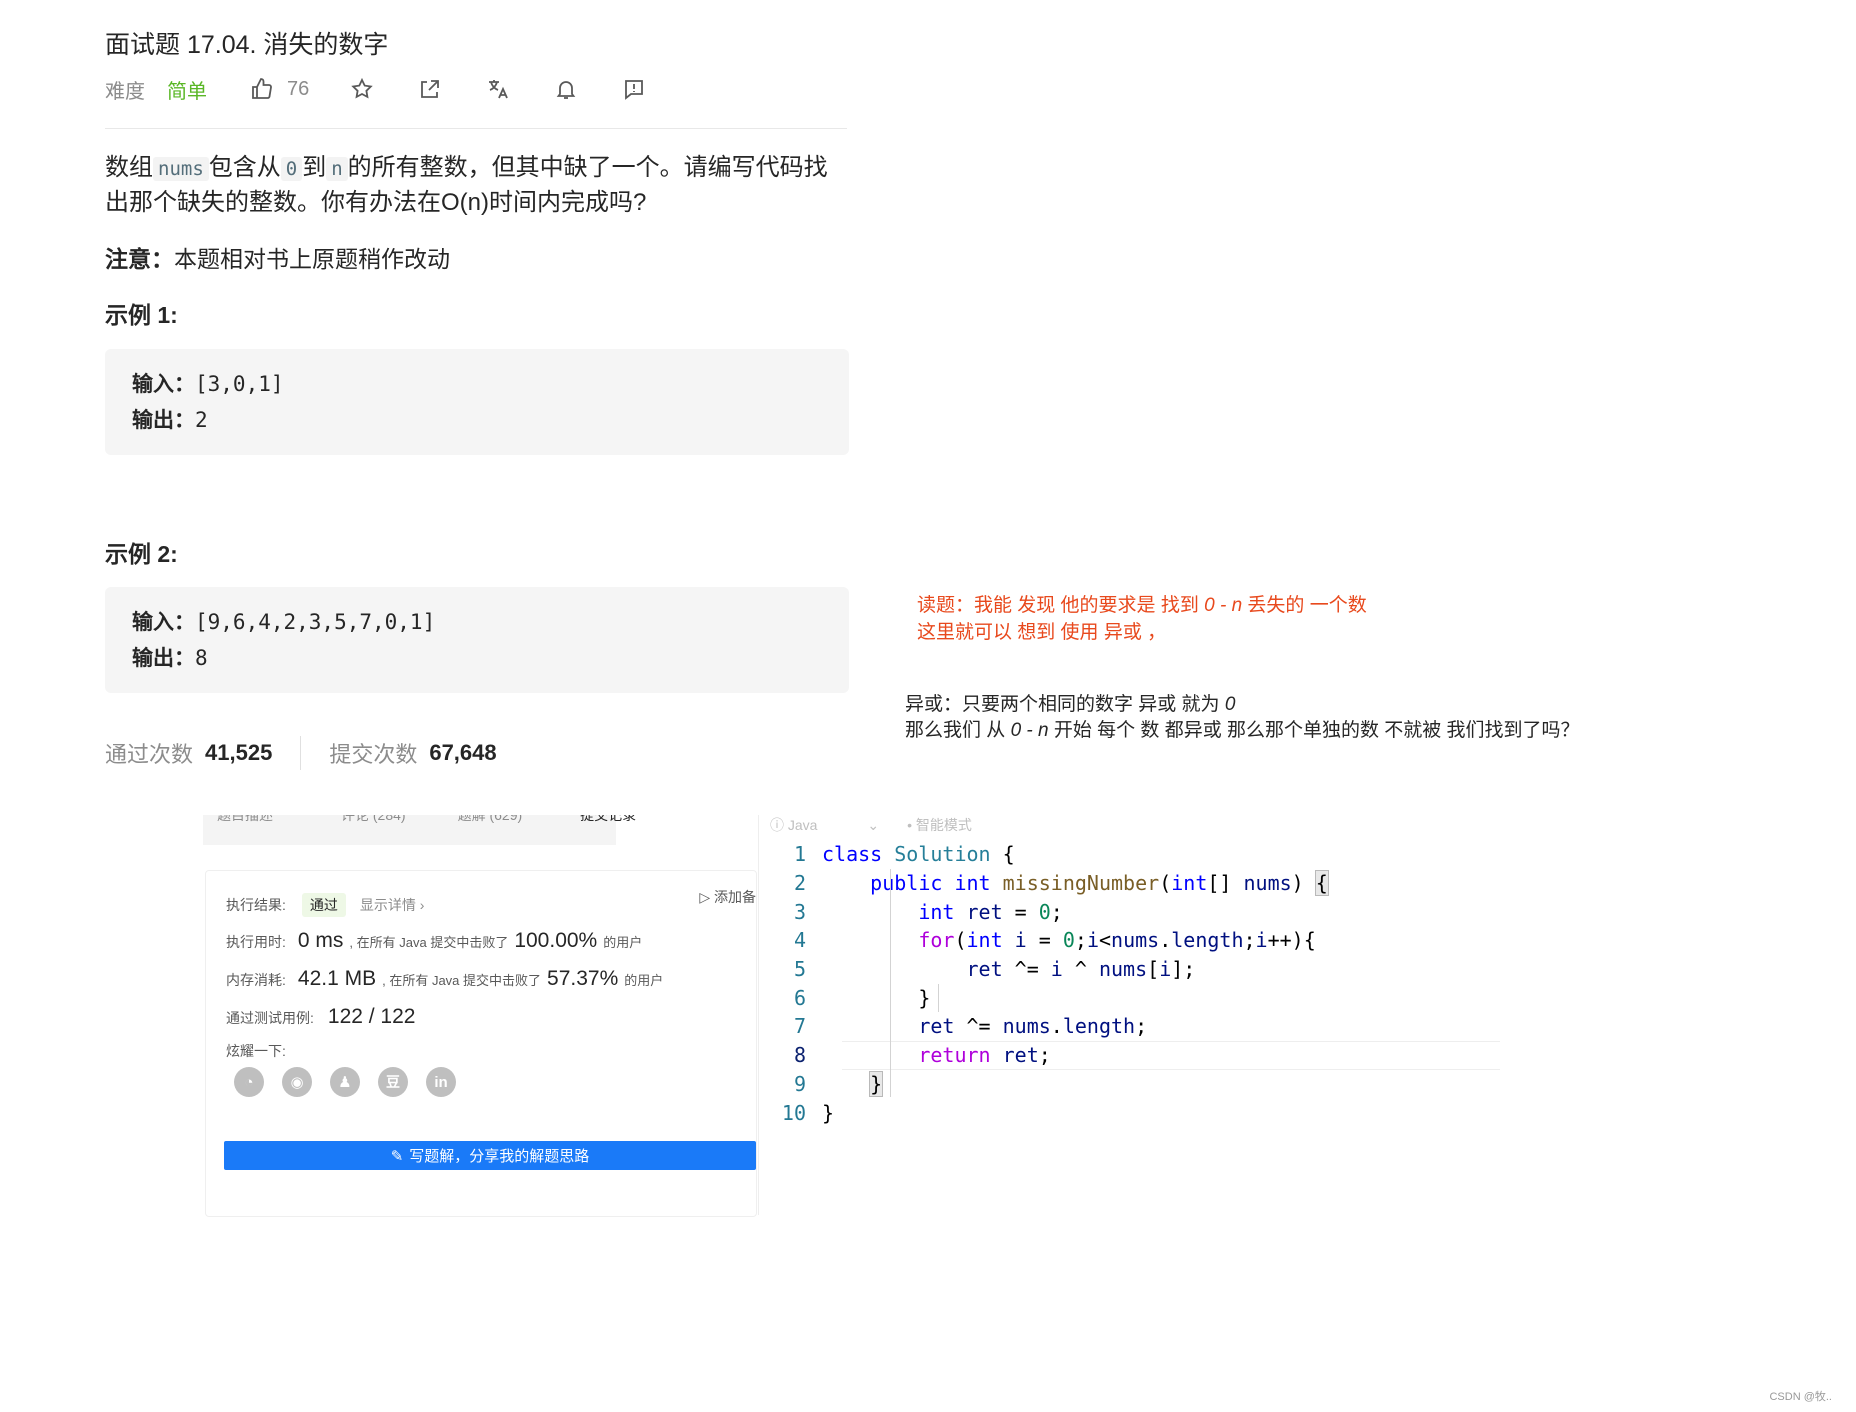 The image size is (1856, 1412). Describe the element at coordinates (262, 89) in the screenshot. I see `thumbs-up-icon` at that location.